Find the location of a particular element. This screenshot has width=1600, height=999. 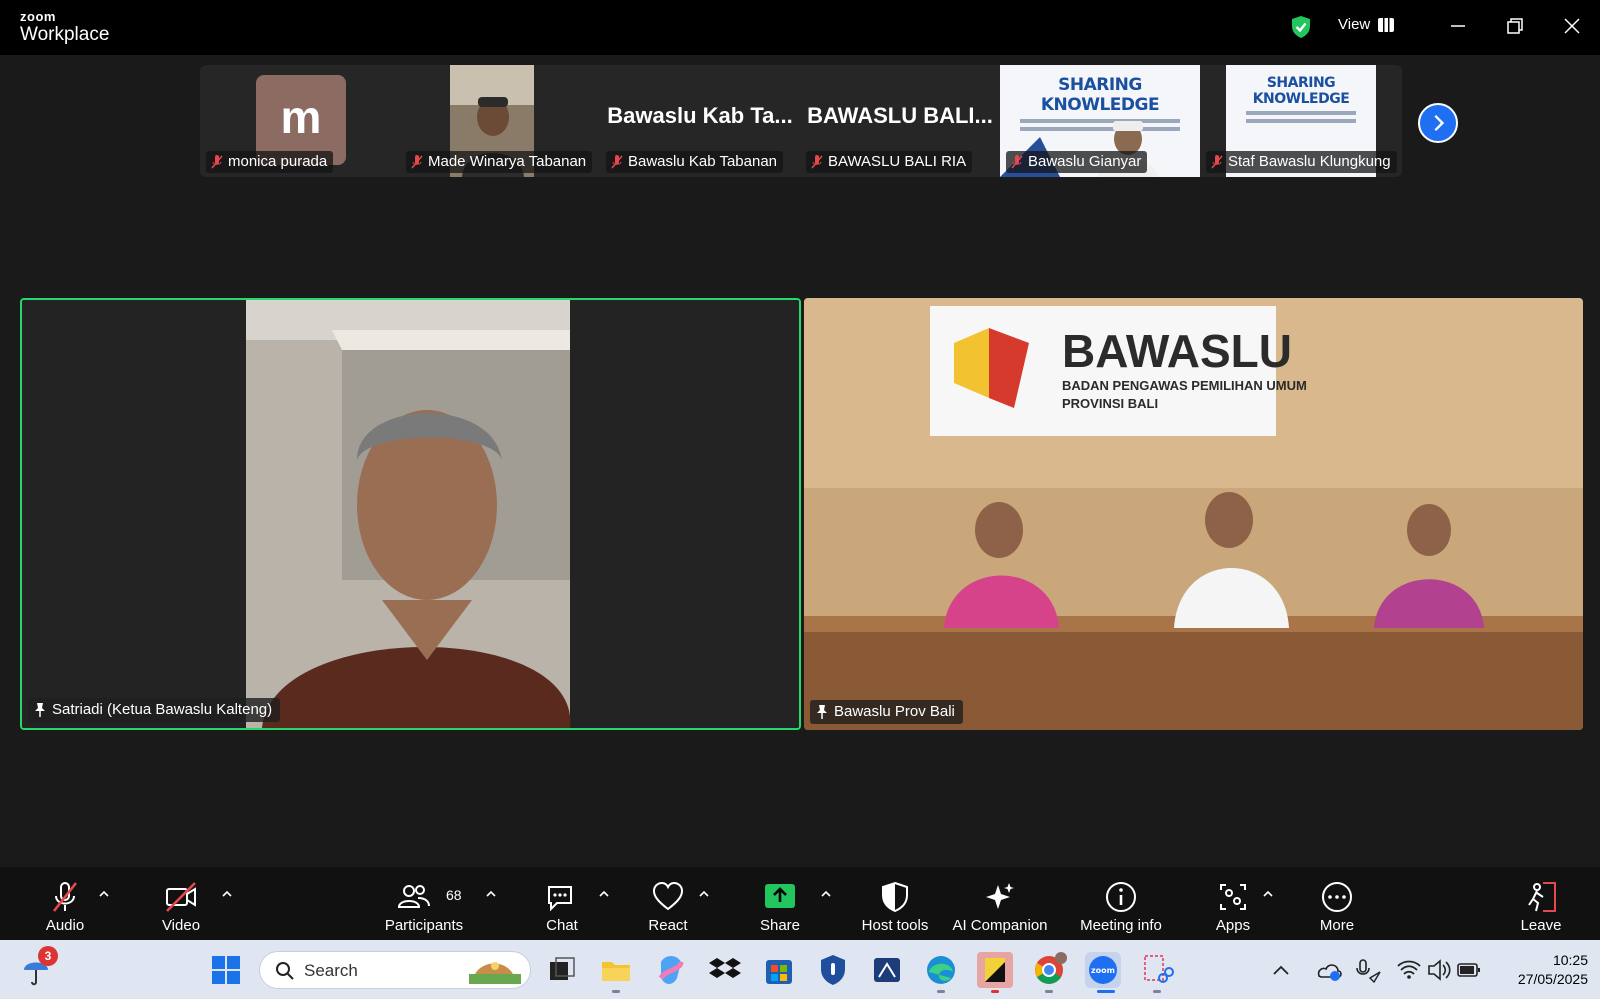

minimize-icon is located at coordinates (1458, 26).